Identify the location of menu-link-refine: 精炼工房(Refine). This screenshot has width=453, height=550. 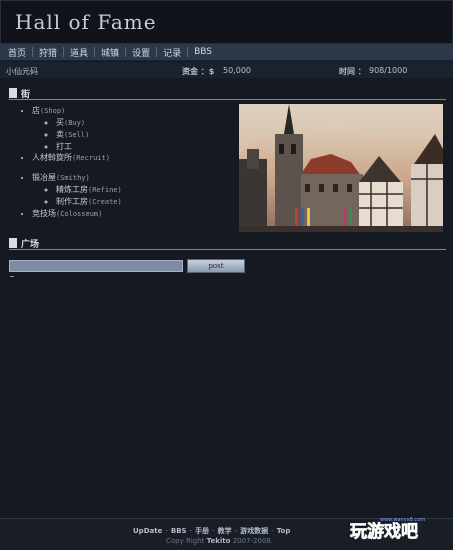
(89, 189).